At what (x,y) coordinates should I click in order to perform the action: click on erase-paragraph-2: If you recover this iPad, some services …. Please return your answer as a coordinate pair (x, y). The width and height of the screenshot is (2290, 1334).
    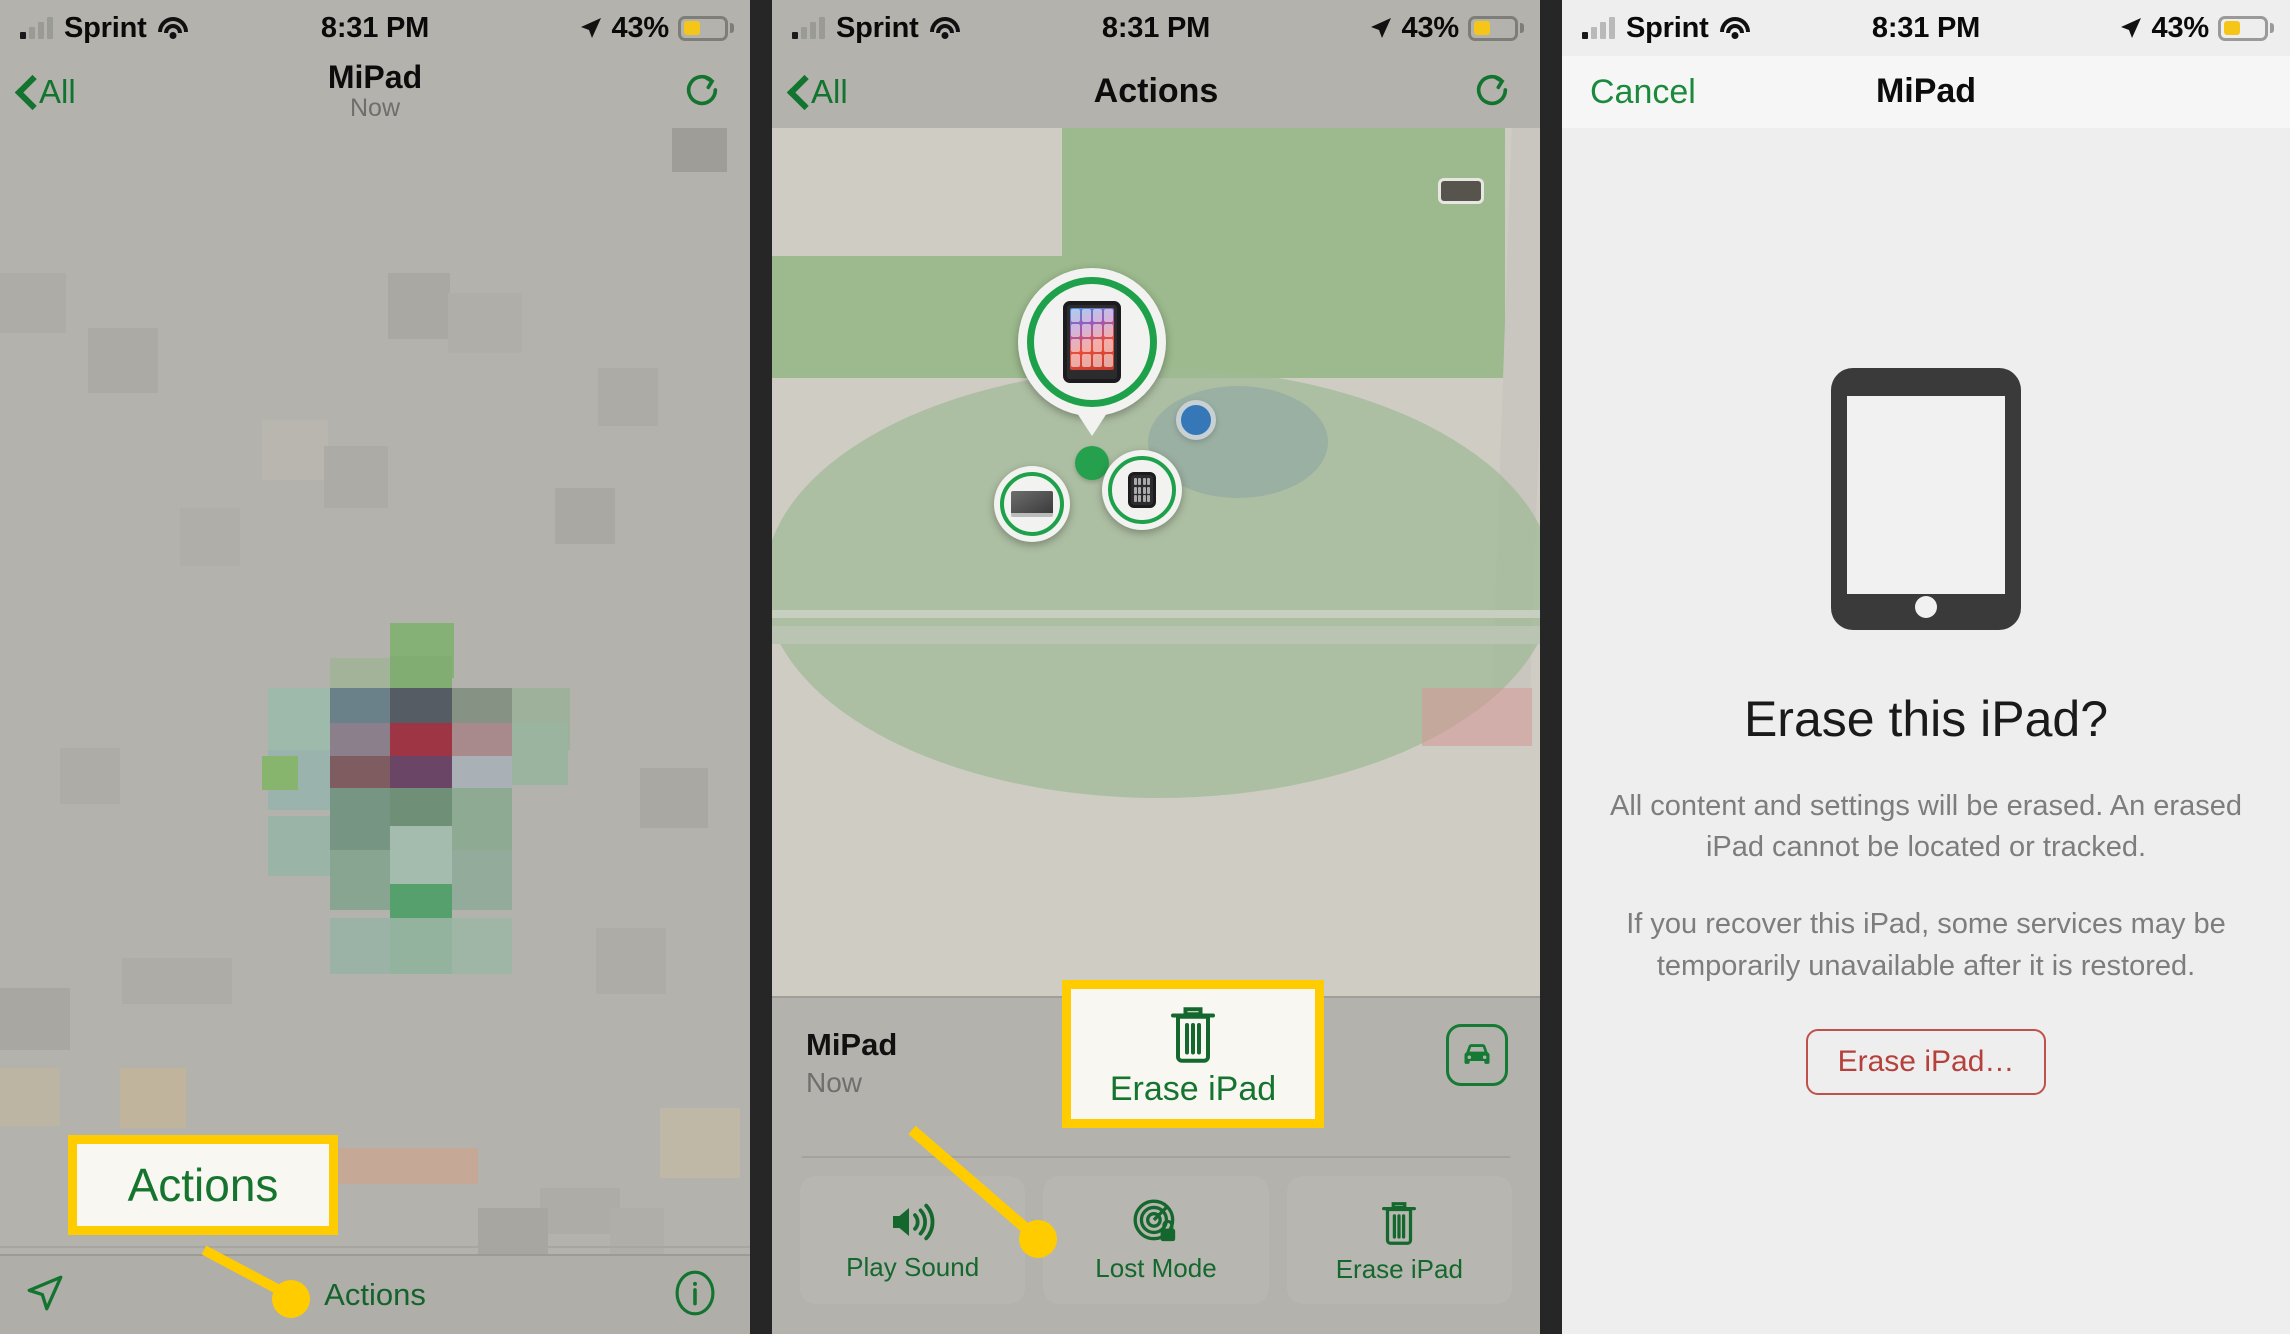
    Looking at the image, I should click on (1926, 945).